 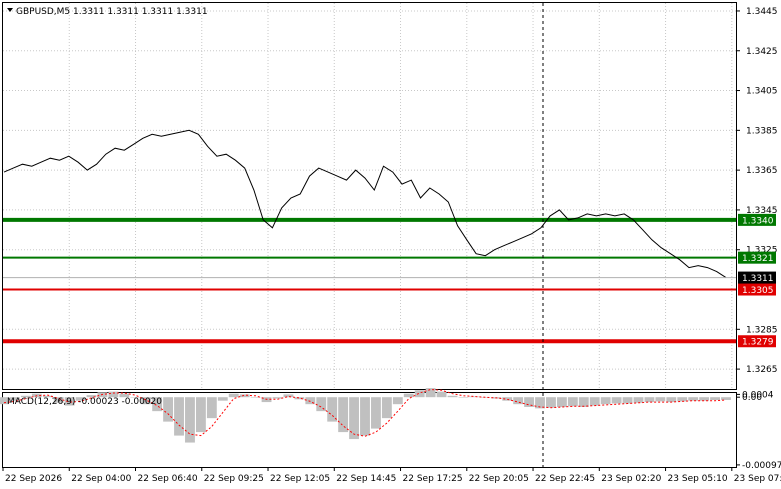 I want to click on time-tick-label: 22 Sep 09:25, so click(x=234, y=479).